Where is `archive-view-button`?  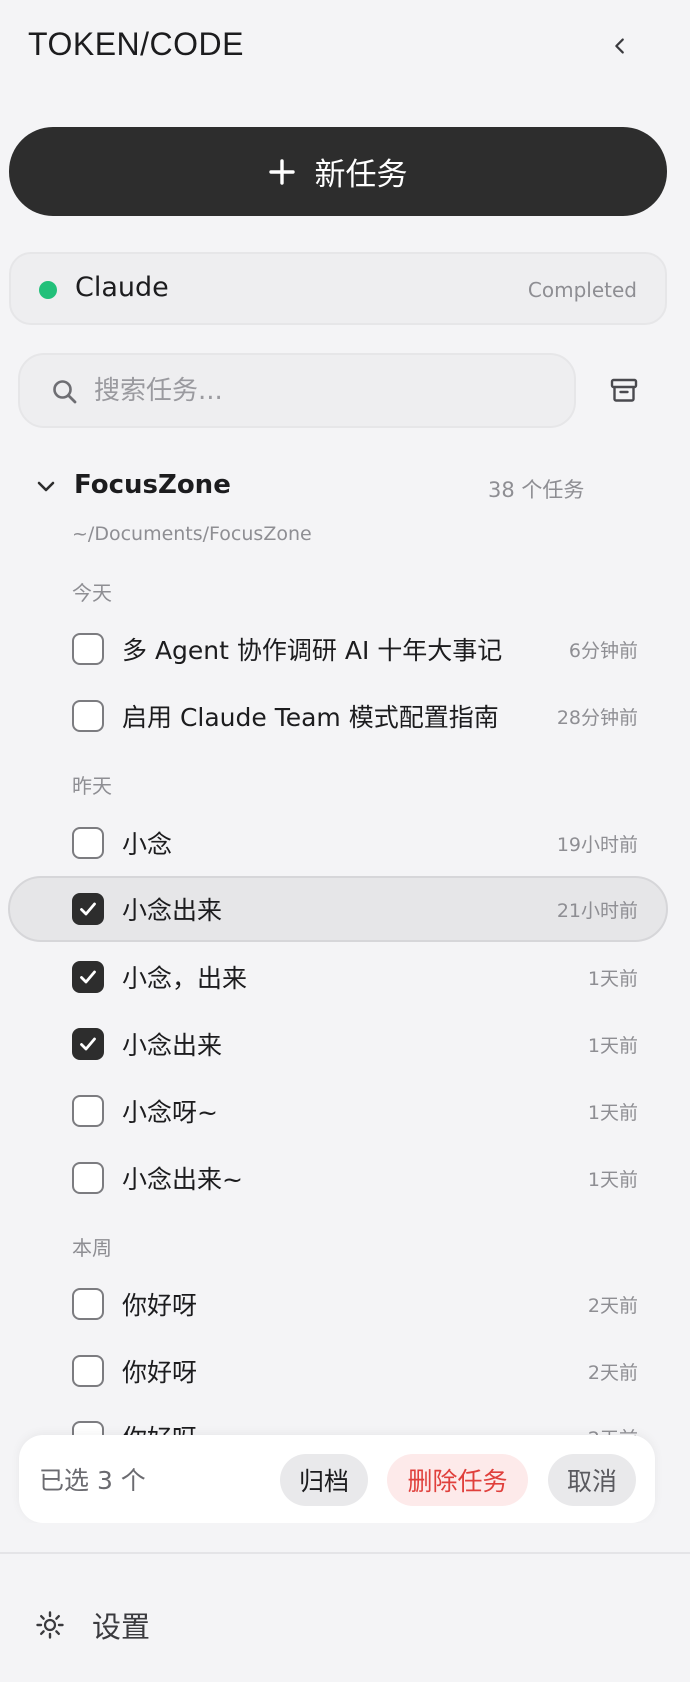
archive-view-button is located at coordinates (624, 390).